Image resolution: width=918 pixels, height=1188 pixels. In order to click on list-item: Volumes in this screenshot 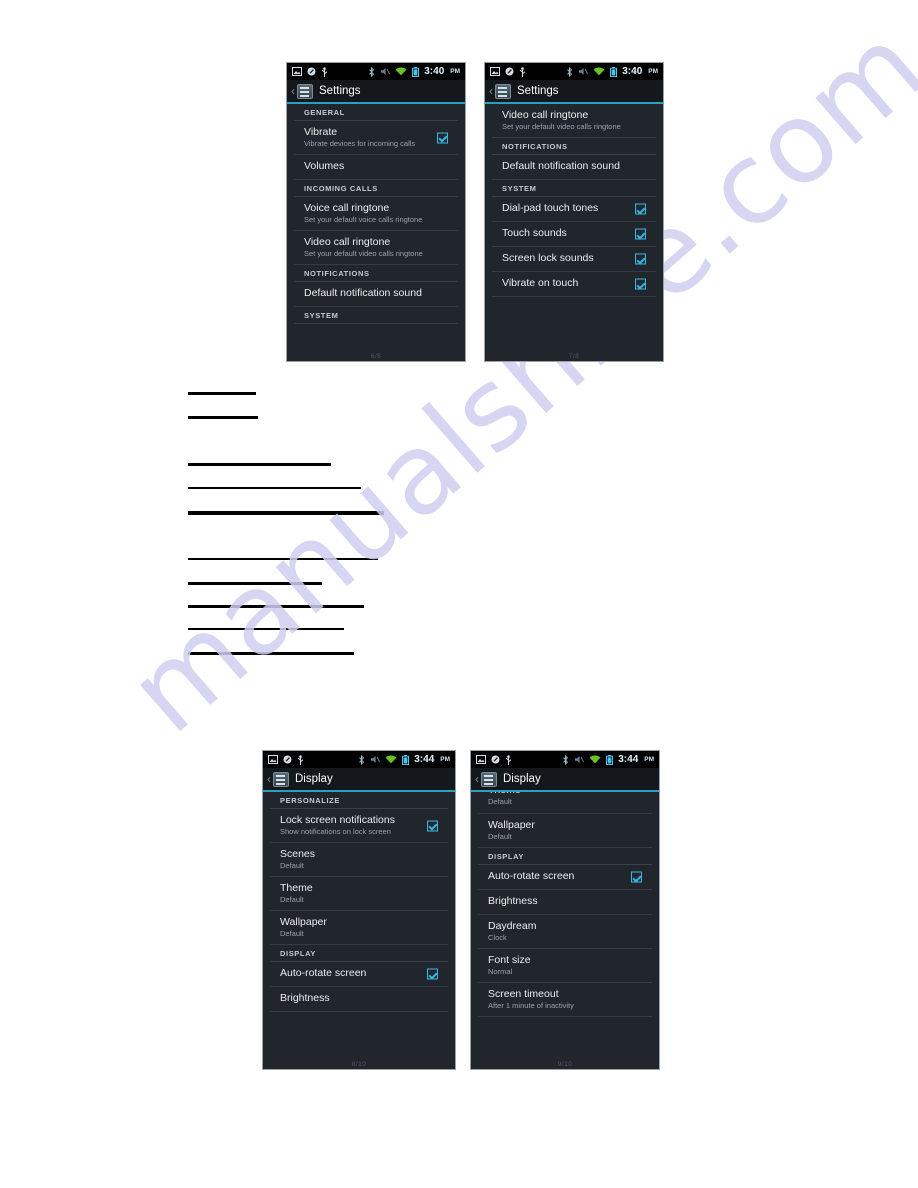, I will do `click(376, 167)`.